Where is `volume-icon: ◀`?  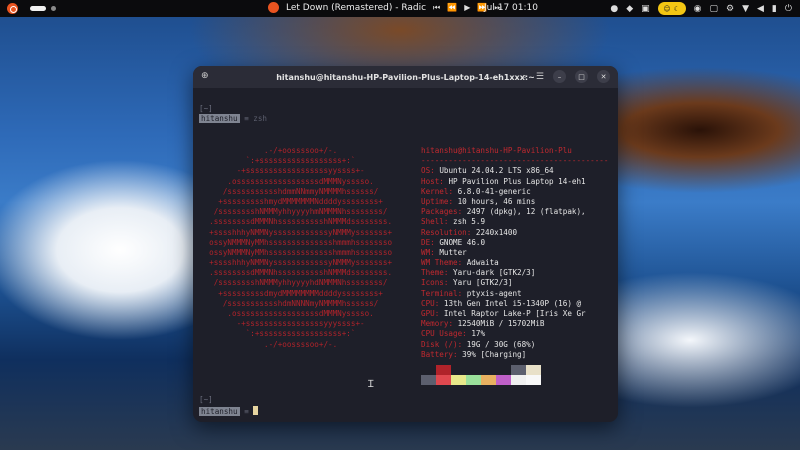
volume-icon: ◀ is located at coordinates (760, 9).